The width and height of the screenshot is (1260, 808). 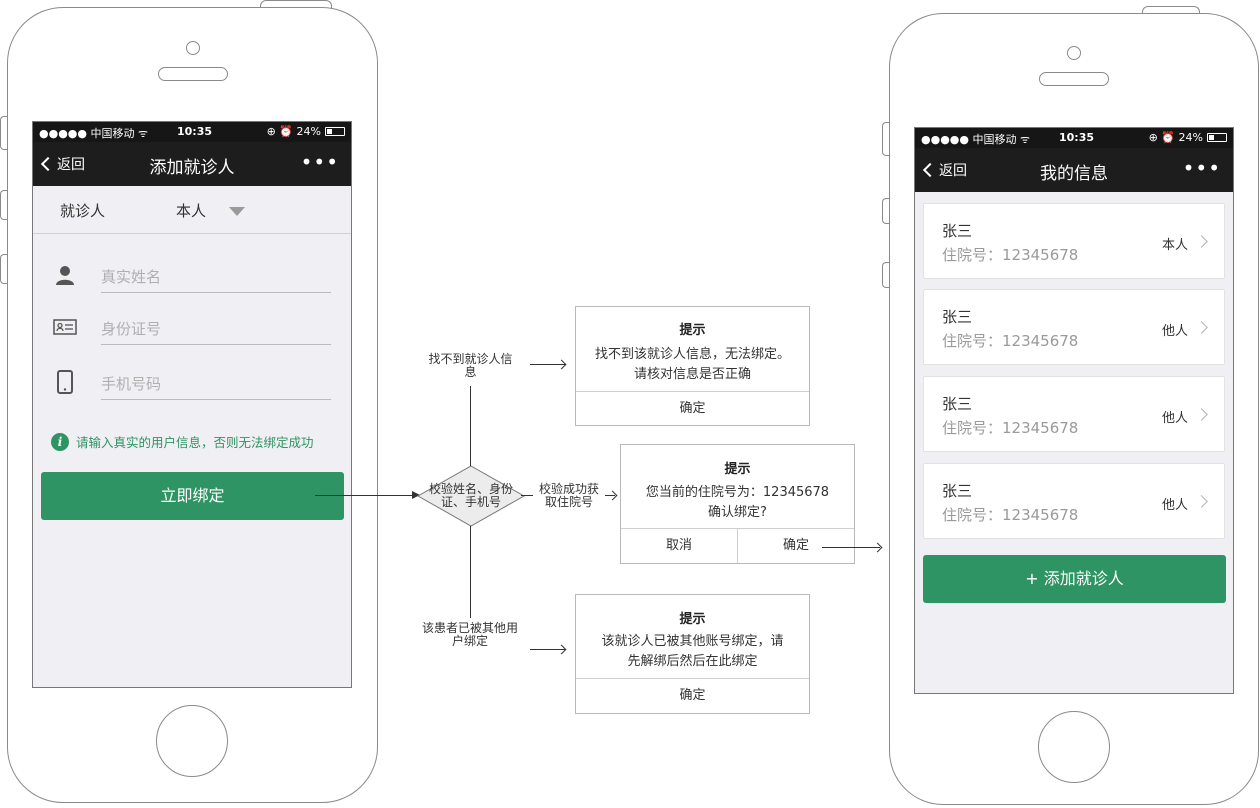 I want to click on dialog-body-line: 您当前的住院号为：12345678, so click(x=737, y=492).